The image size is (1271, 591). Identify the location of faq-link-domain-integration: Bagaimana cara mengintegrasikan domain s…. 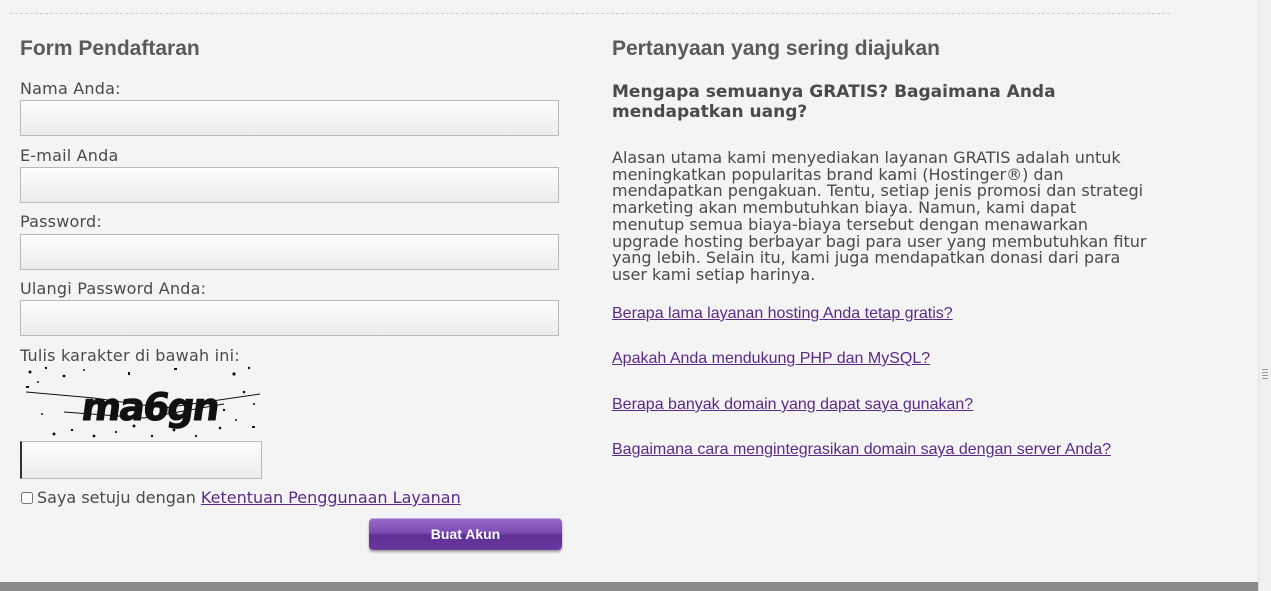
(861, 450).